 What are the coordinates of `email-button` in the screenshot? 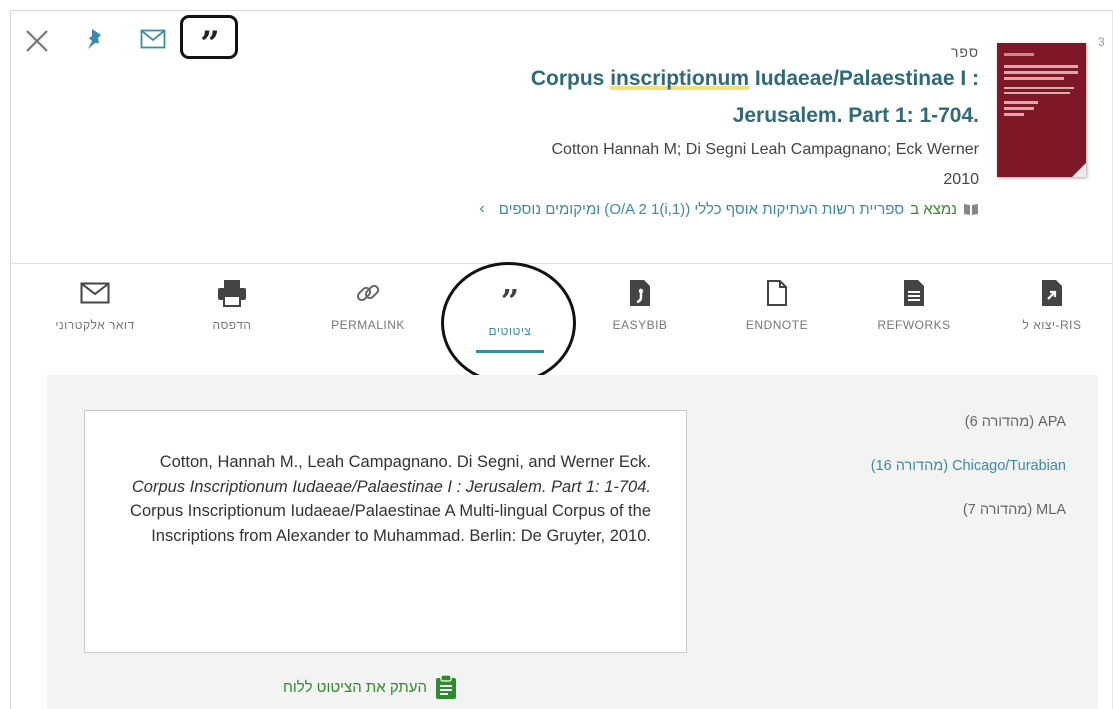 It's located at (153, 39).